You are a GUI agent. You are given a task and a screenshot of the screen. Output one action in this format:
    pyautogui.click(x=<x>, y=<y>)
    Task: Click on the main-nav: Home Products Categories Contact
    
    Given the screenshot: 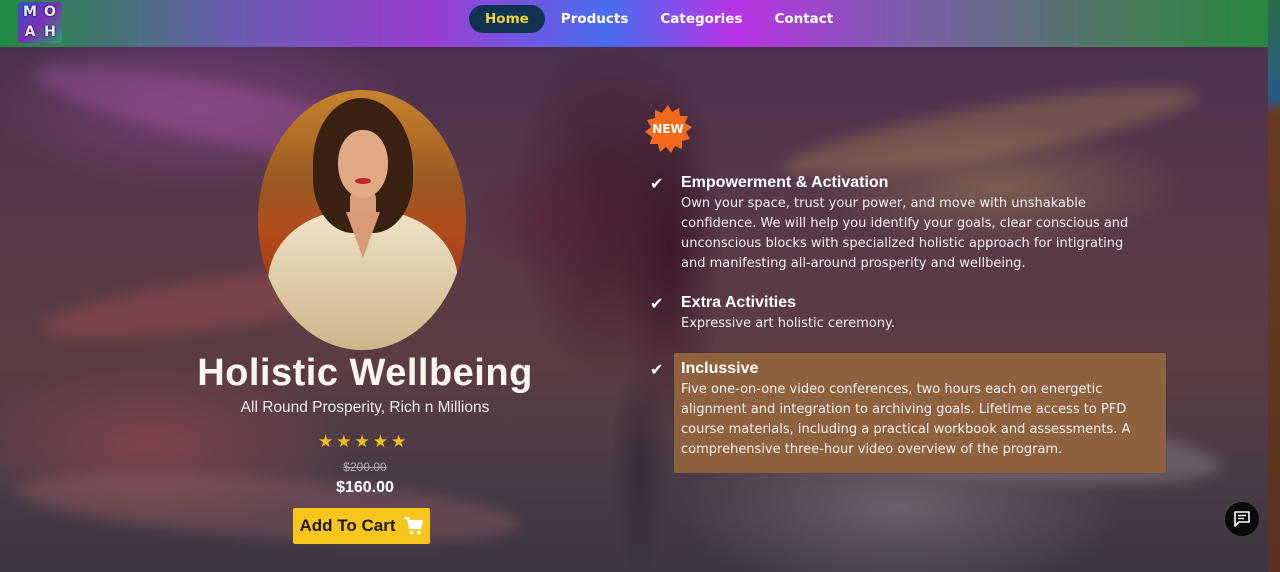 What is the action you would take?
    pyautogui.click(x=659, y=19)
    